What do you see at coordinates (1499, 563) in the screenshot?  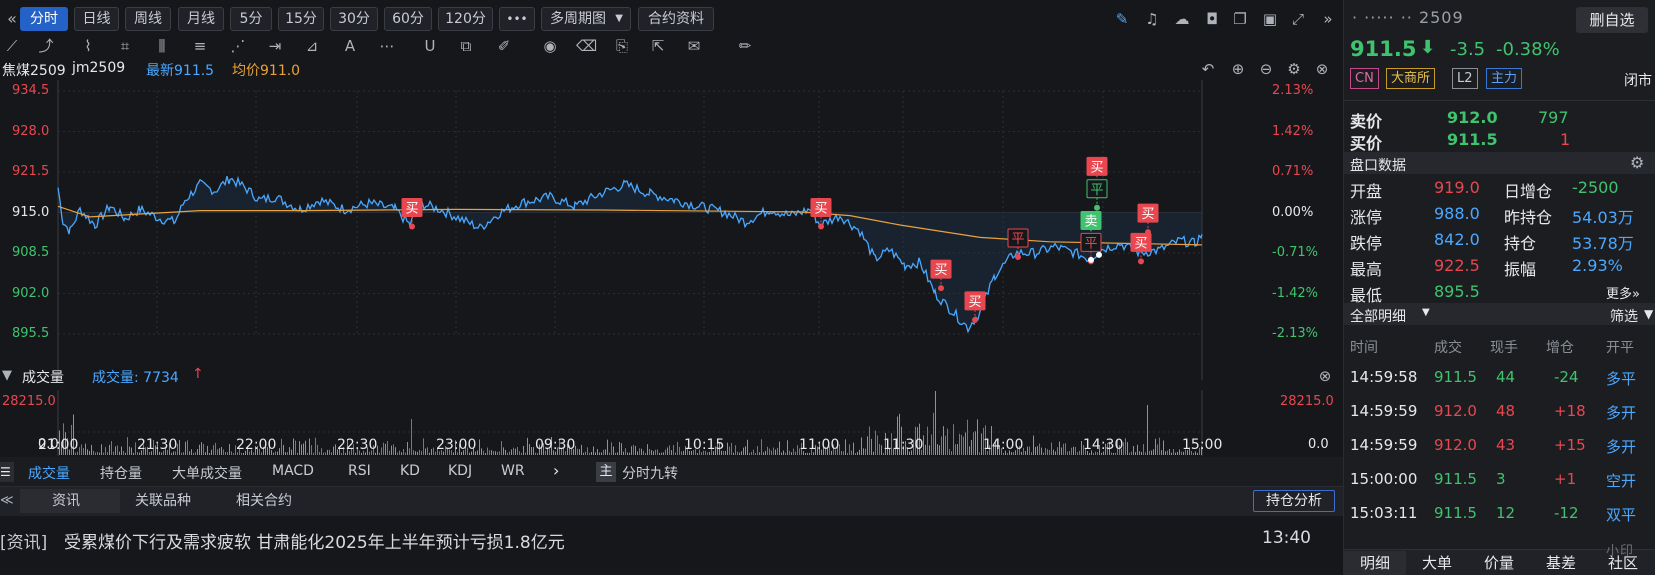 I see `bottom-tab: 价量` at bounding box center [1499, 563].